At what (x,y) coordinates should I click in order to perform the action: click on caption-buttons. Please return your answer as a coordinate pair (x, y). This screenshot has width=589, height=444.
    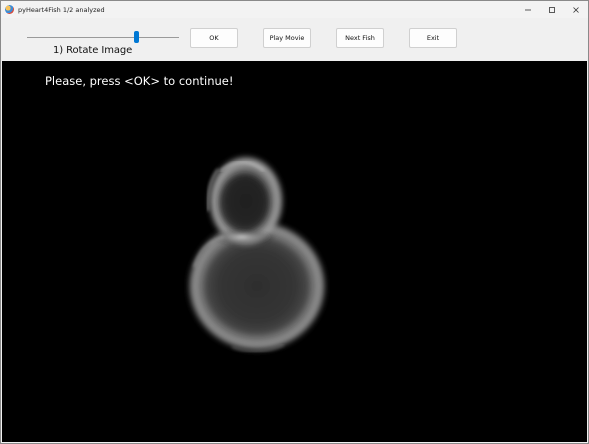
    Looking at the image, I should click on (552, 9).